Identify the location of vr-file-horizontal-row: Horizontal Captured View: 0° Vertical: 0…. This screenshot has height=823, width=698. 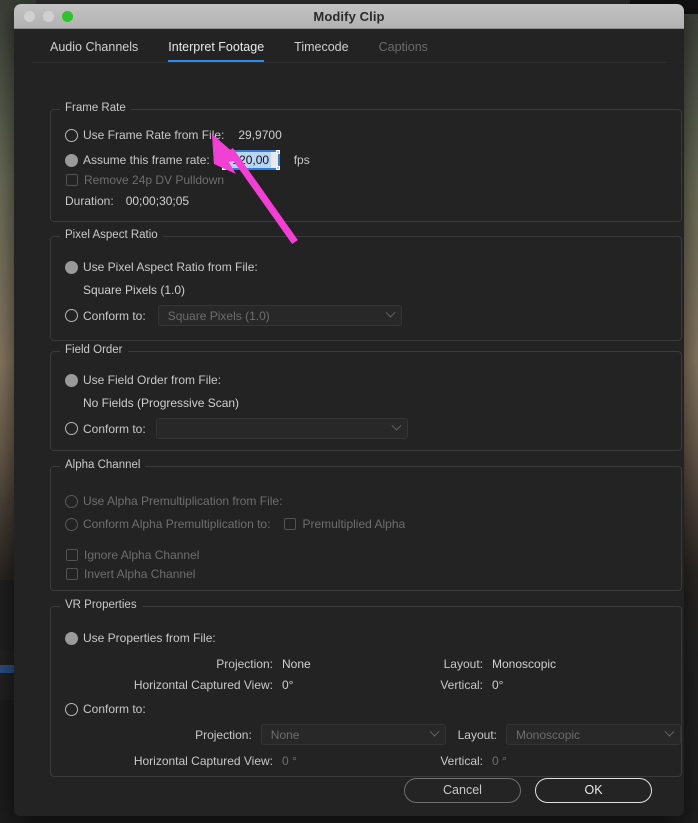
(366, 685).